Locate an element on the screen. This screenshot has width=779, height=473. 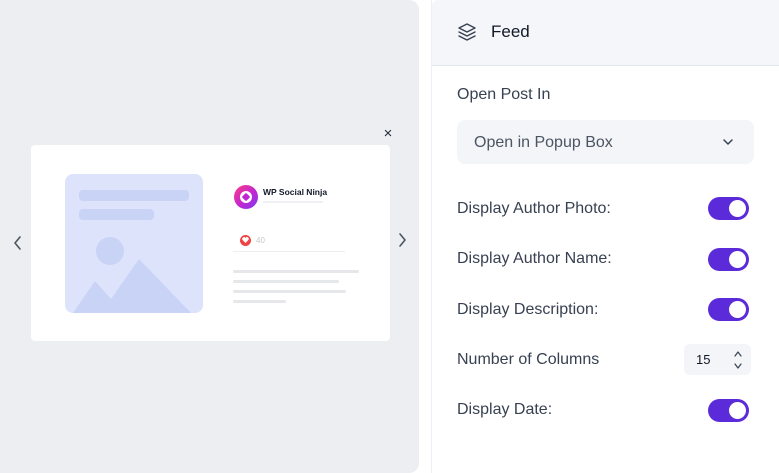
open-post-in-value: Open in Popup Box is located at coordinates (543, 142).